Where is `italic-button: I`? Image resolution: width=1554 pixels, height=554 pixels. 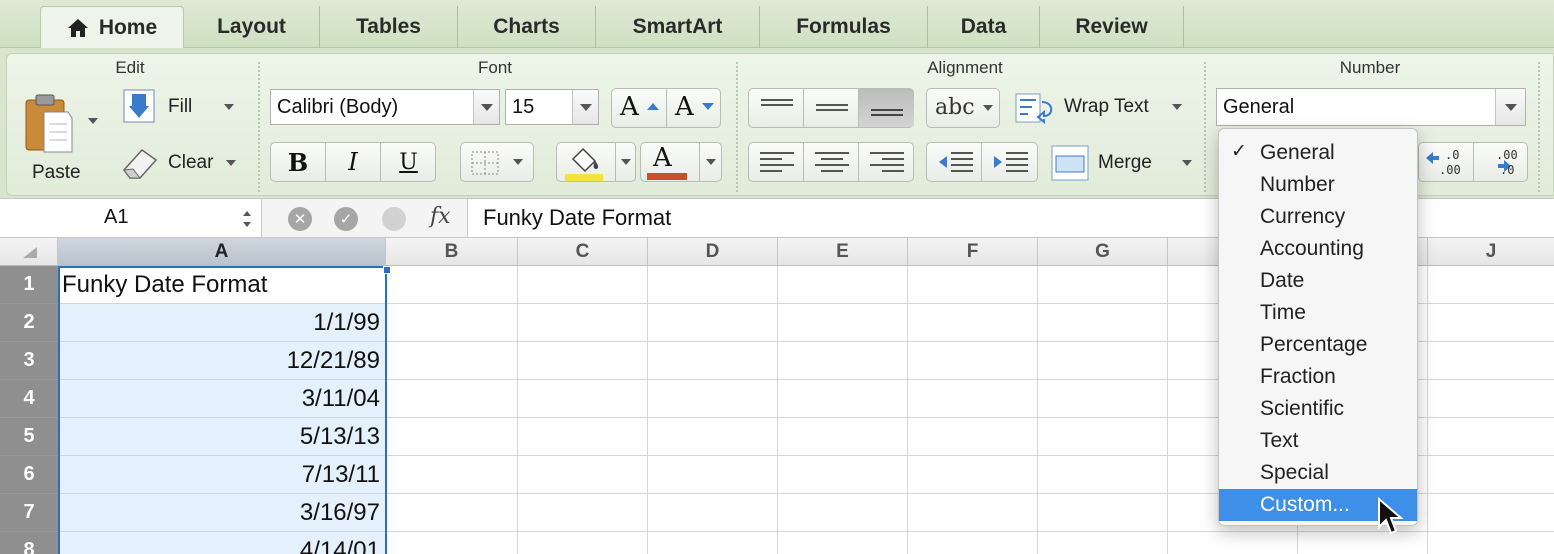
italic-button: I is located at coordinates (353, 162).